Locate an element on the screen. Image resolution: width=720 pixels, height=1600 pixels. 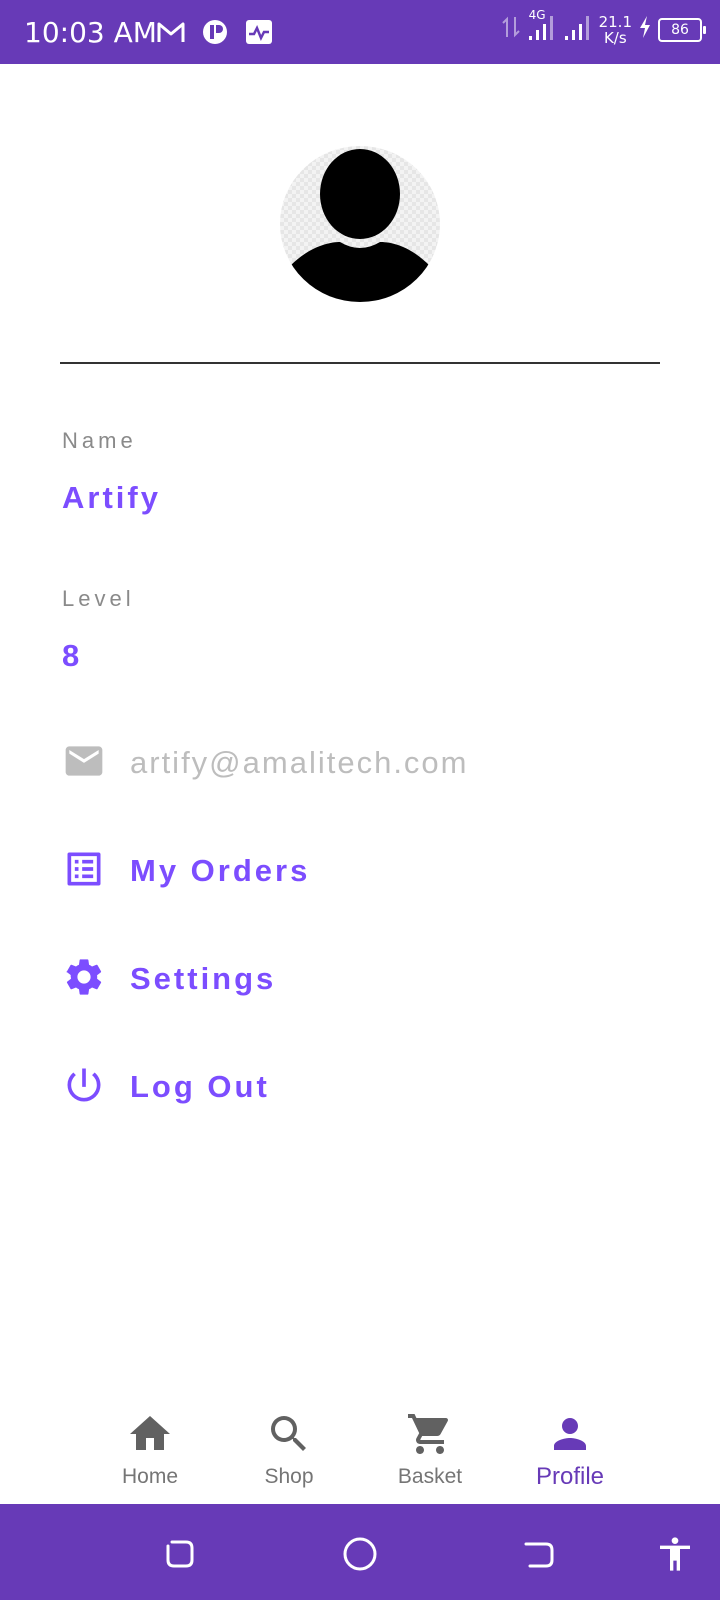
power-icon is located at coordinates (84, 1087).